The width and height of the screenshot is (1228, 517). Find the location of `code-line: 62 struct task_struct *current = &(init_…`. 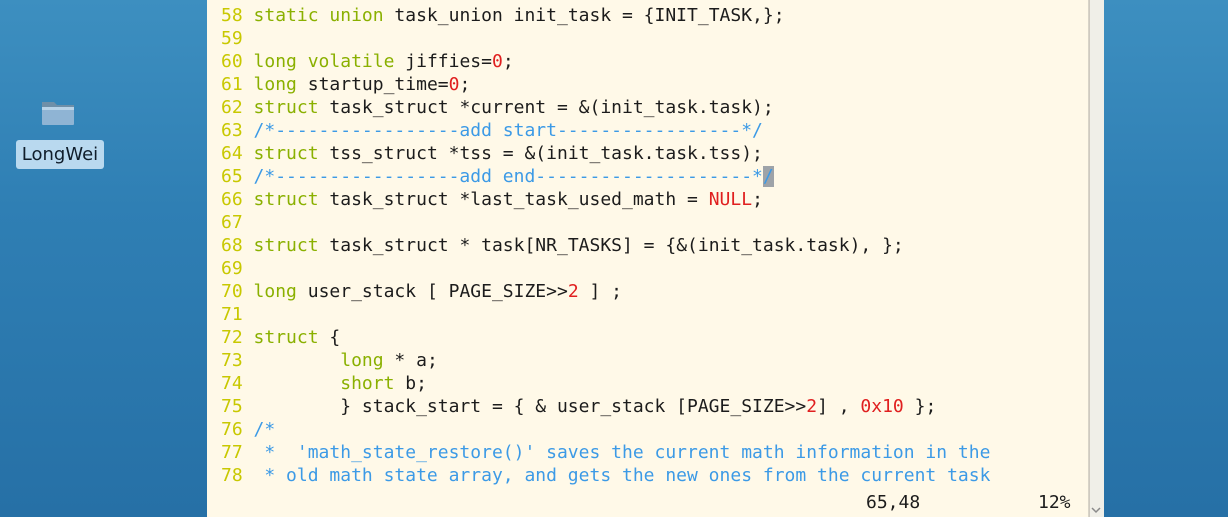

code-line: 62 struct task_struct *current = &(init_… is located at coordinates (654, 107).